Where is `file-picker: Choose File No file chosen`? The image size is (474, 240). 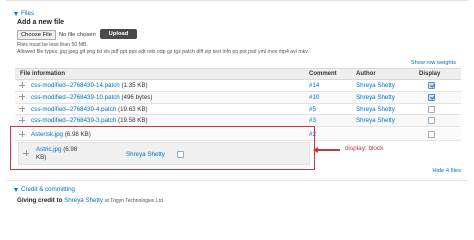 file-picker: Choose File No file chosen is located at coordinates (56, 35).